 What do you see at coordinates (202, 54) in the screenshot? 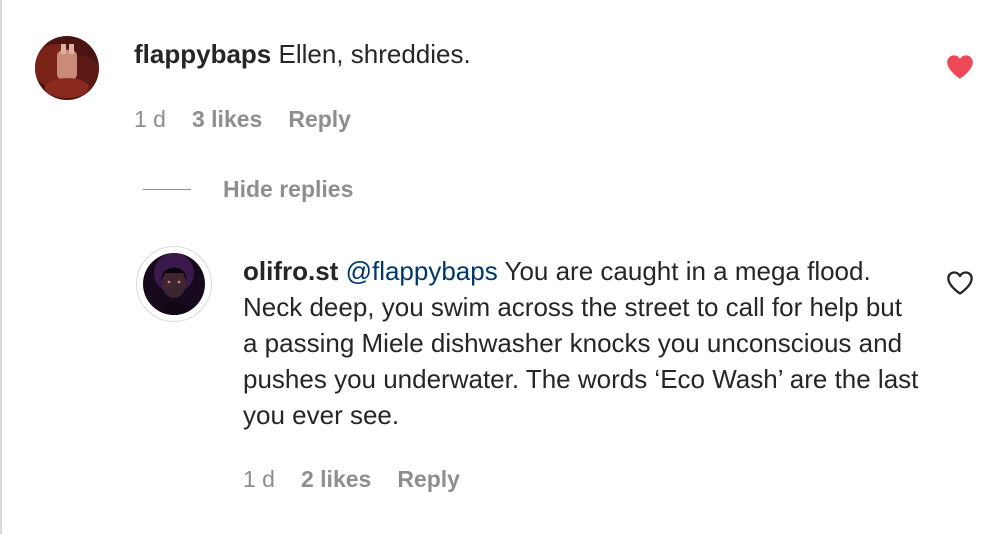
I see `comment-username: flappybaps` at bounding box center [202, 54].